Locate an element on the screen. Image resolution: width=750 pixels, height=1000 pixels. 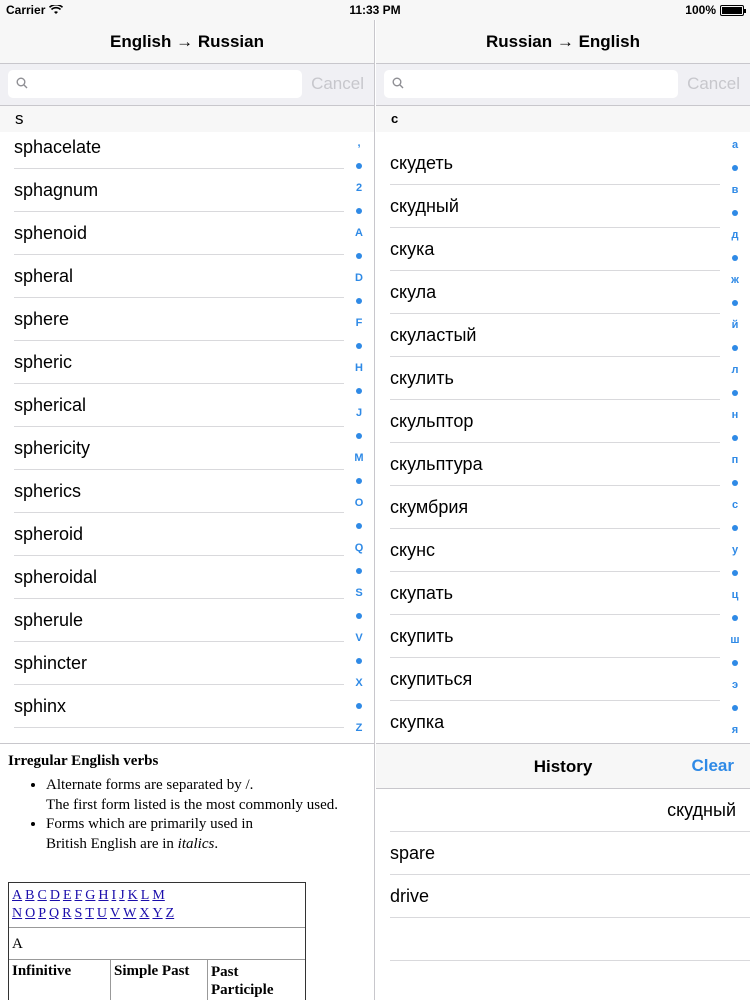
english-word-row: spherics is located at coordinates (187, 491).